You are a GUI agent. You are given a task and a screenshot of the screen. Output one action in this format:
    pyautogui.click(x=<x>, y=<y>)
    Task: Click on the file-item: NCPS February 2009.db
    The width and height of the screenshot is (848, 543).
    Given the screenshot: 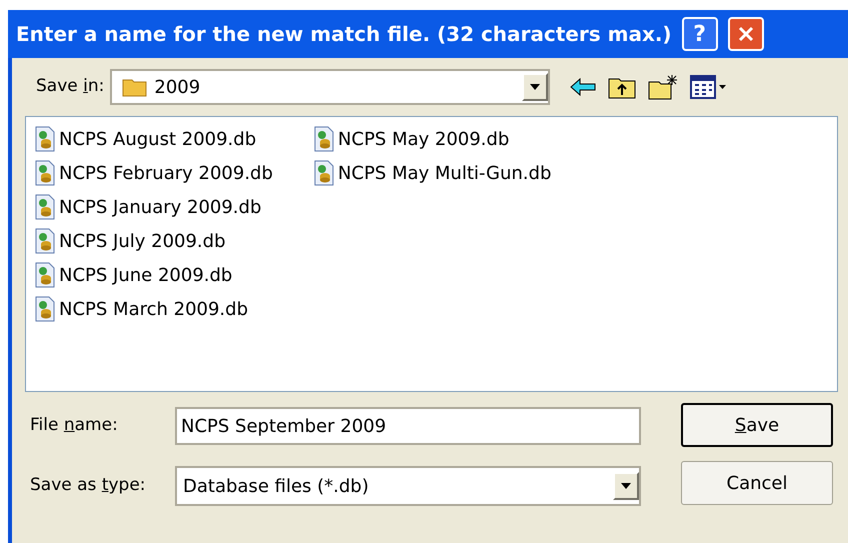 What is the action you would take?
    pyautogui.click(x=153, y=173)
    